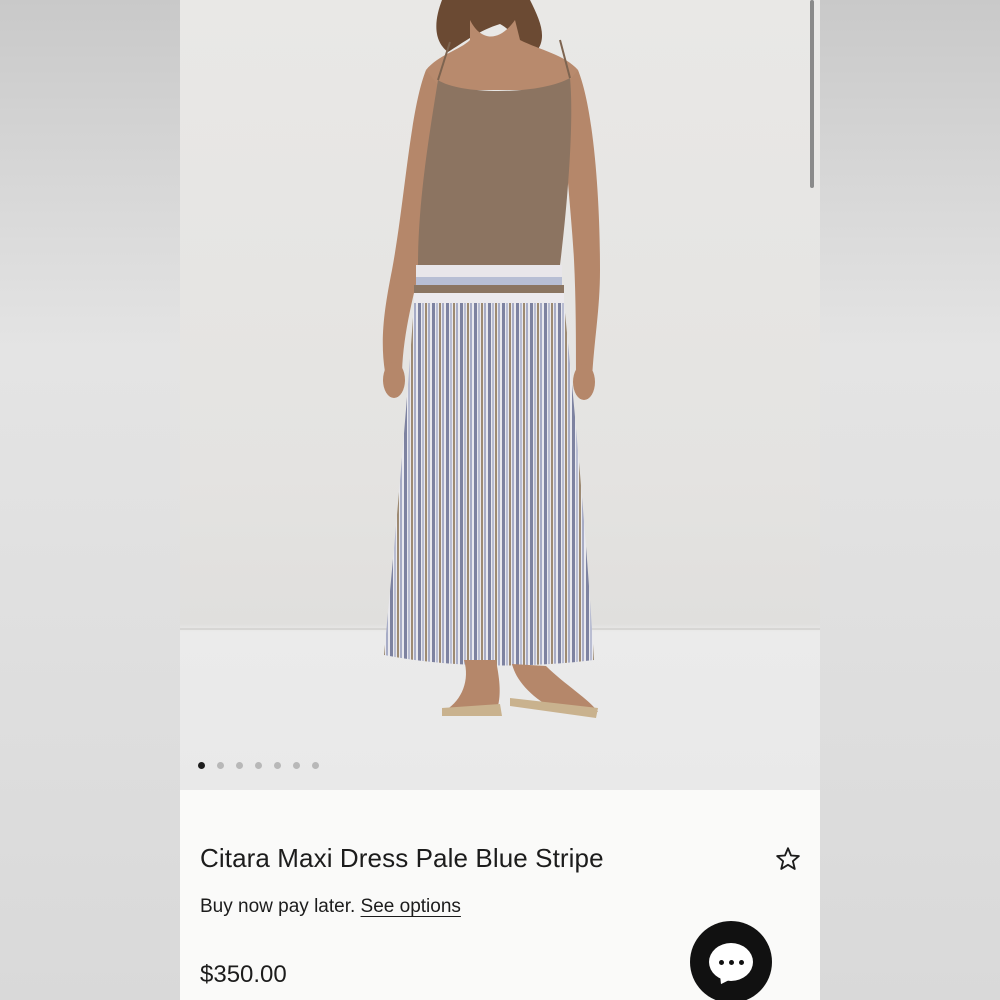 The width and height of the screenshot is (1000, 1000). I want to click on gallery-pagination-dots, so click(258, 765).